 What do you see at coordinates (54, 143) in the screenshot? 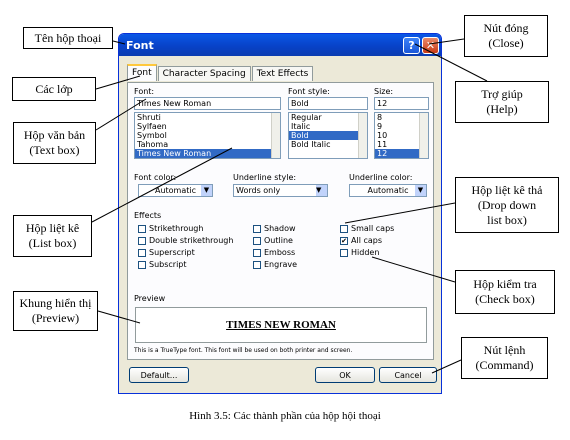
I see `callout-textbox: Hộp văn bản (Text box)` at bounding box center [54, 143].